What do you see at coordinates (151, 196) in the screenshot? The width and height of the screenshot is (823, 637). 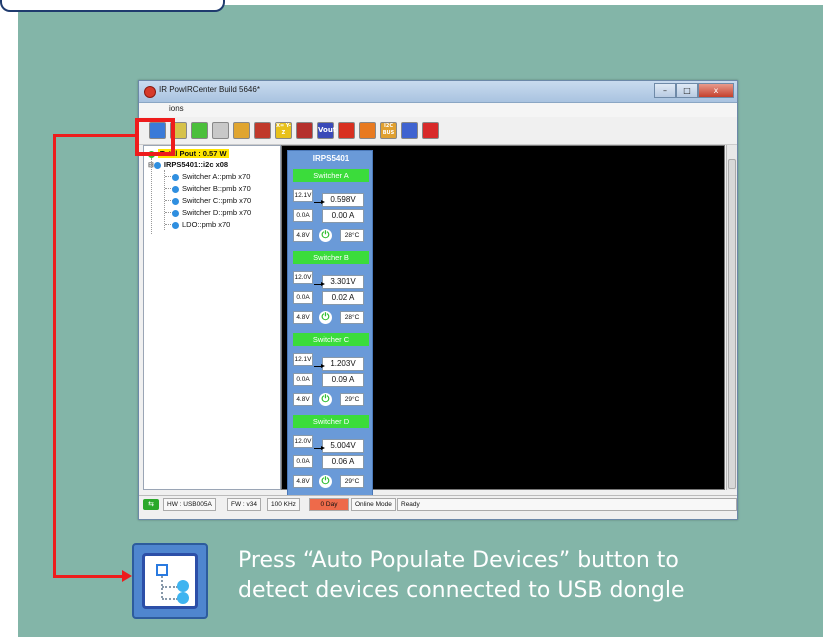 I see `tree-connector` at bounding box center [151, 196].